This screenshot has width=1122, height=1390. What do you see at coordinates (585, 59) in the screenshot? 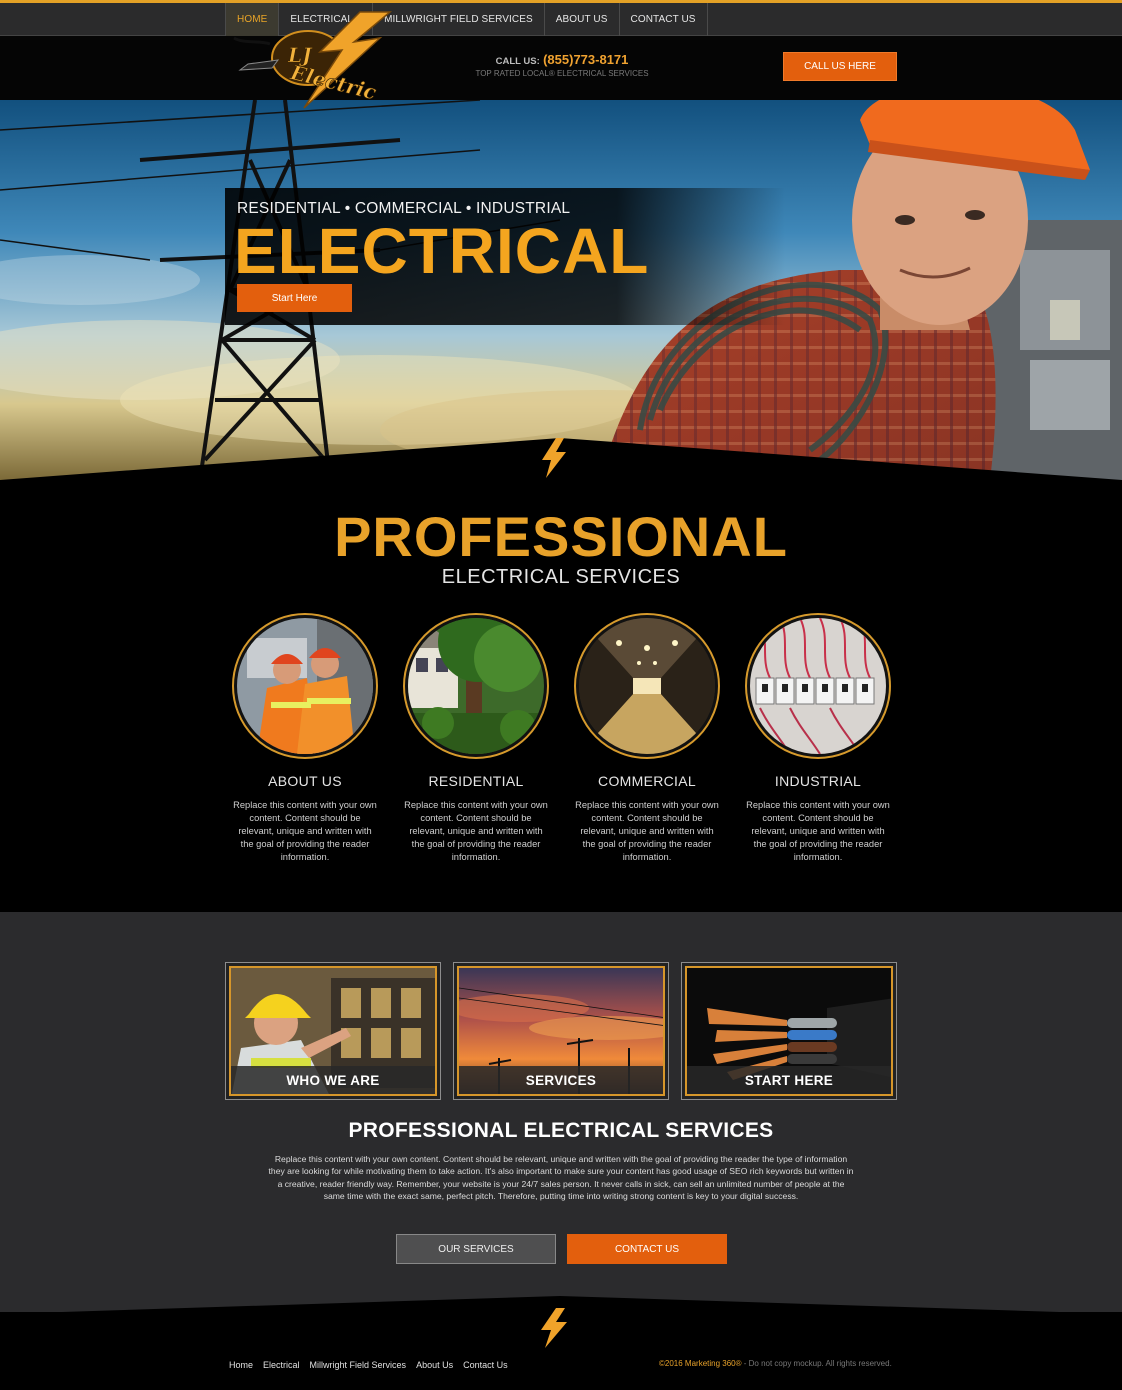
I see `phone-number: (855)773-8171` at bounding box center [585, 59].